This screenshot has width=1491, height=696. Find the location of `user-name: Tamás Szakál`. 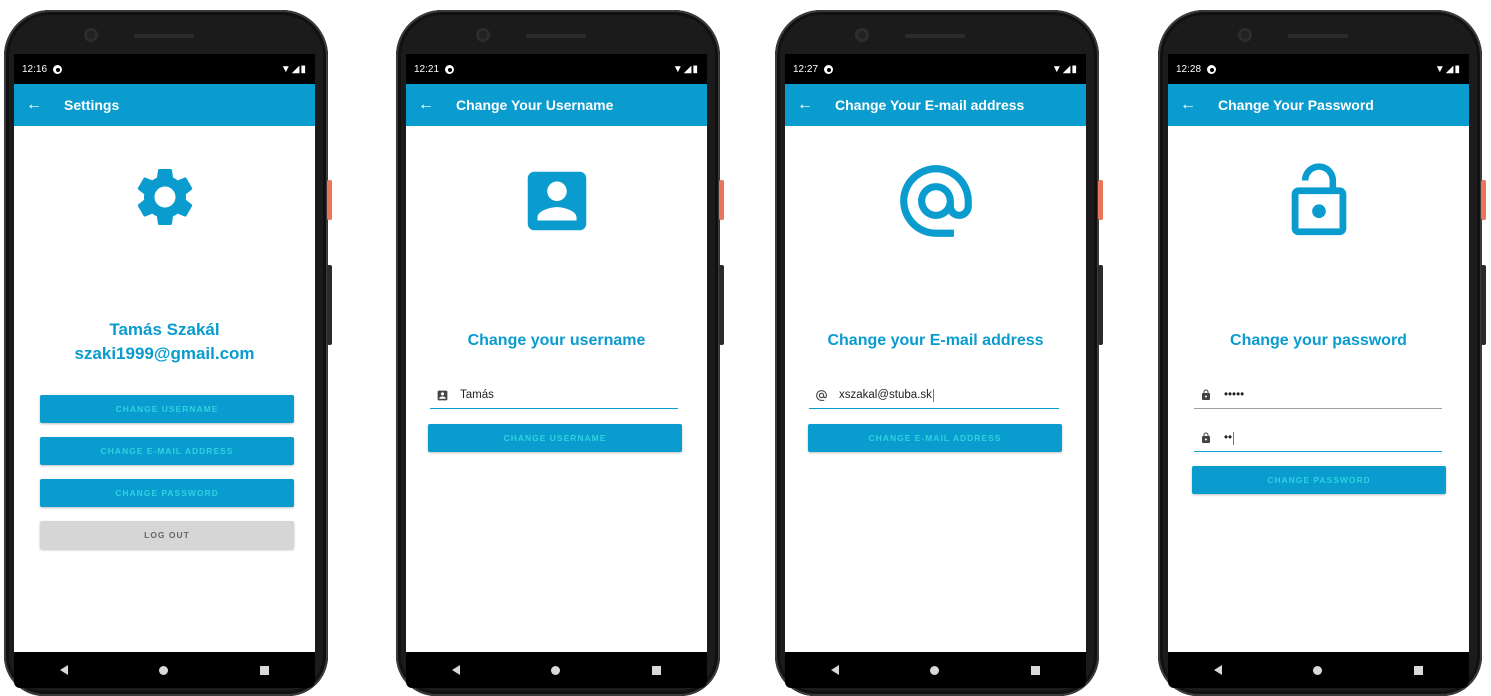

user-name: Tamás Szakál is located at coordinates (164, 329).